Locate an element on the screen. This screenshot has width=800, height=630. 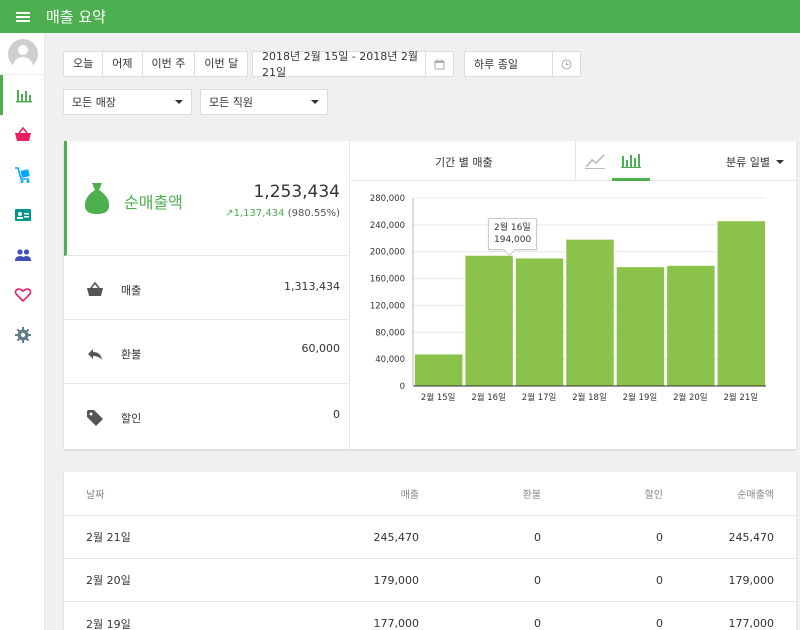
y-tick-label: 280,000 is located at coordinates (387, 199).